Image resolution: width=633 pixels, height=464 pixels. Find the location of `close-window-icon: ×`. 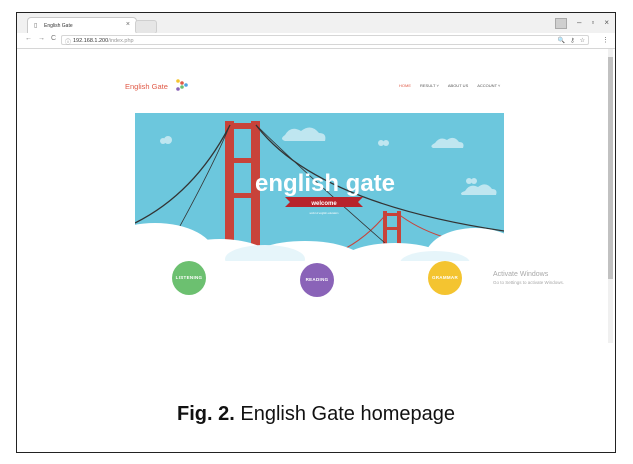

close-window-icon: × is located at coordinates (606, 23).